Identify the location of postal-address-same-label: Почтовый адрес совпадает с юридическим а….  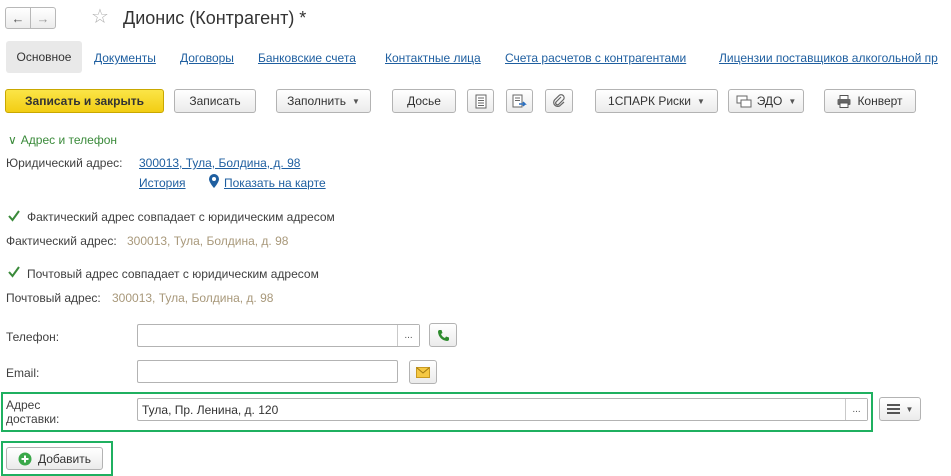
(173, 274).